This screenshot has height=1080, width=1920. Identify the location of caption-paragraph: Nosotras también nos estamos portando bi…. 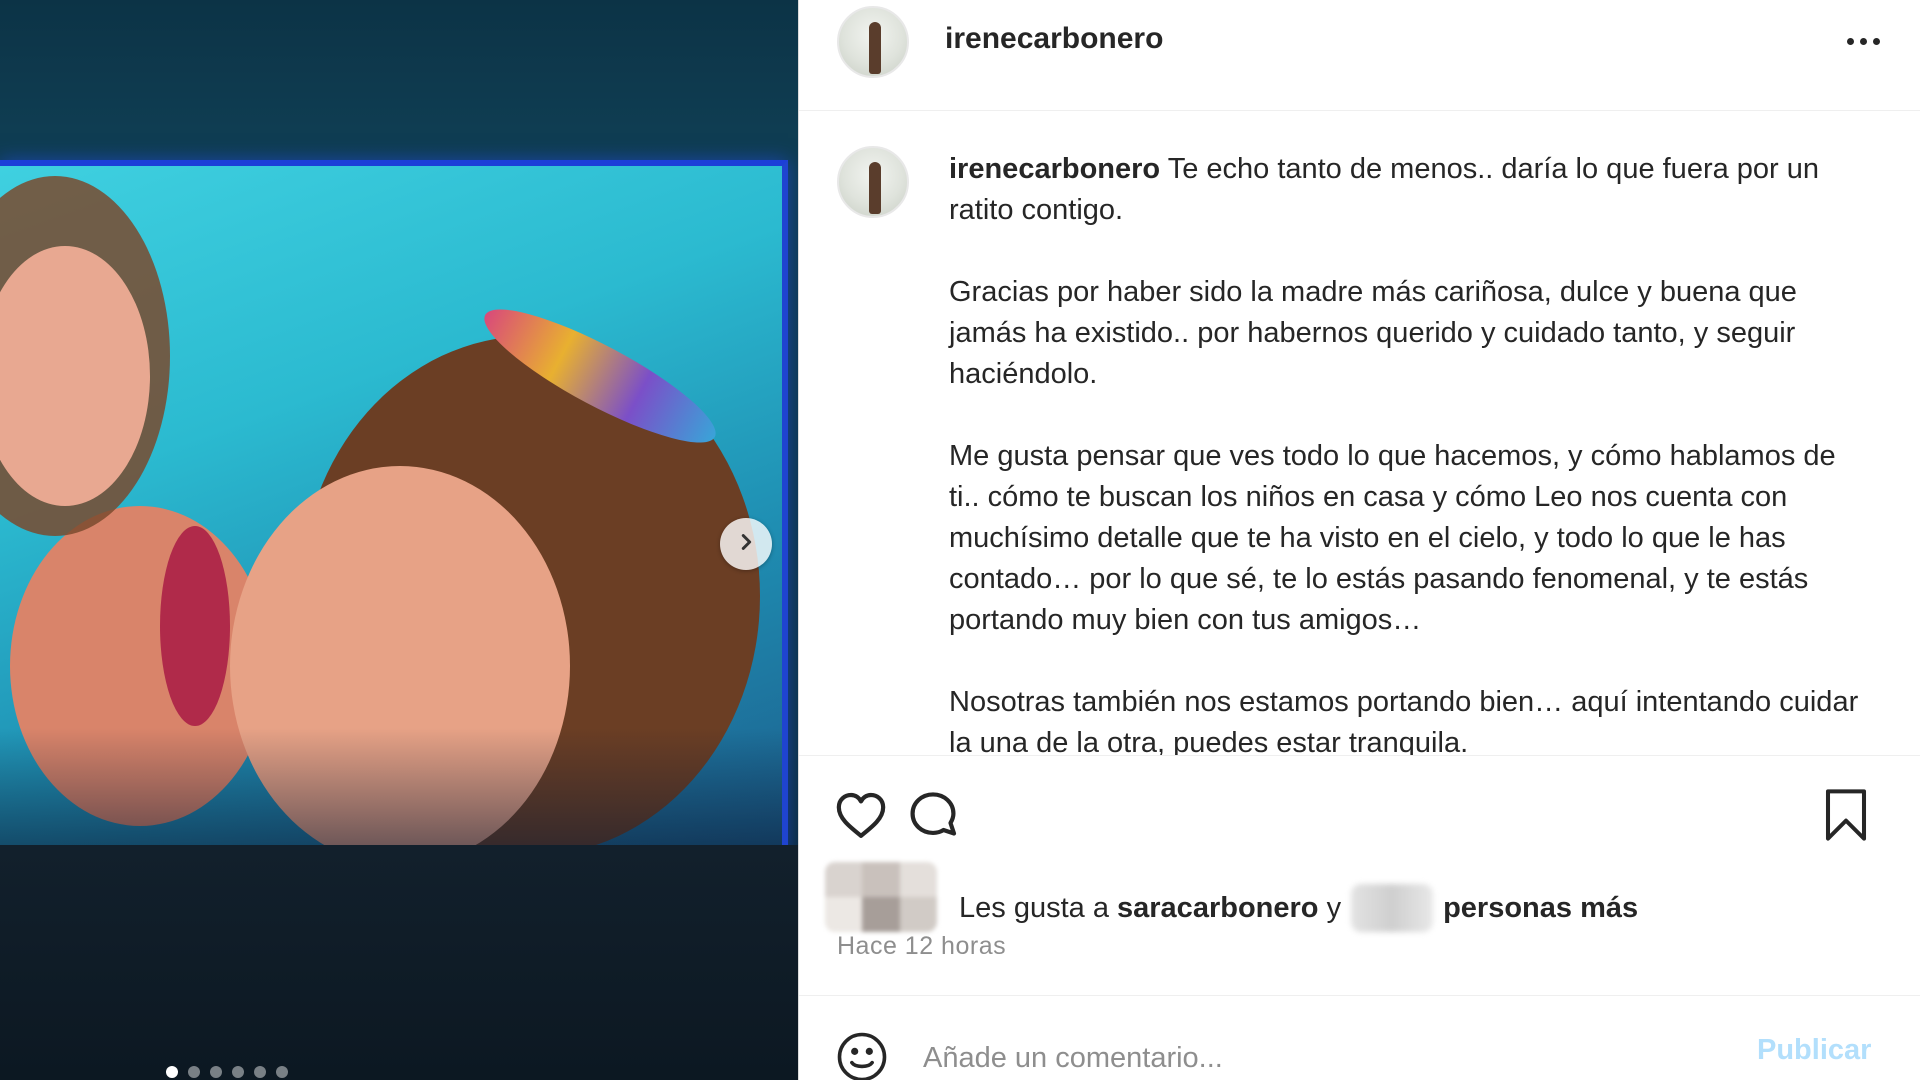
(1404, 721).